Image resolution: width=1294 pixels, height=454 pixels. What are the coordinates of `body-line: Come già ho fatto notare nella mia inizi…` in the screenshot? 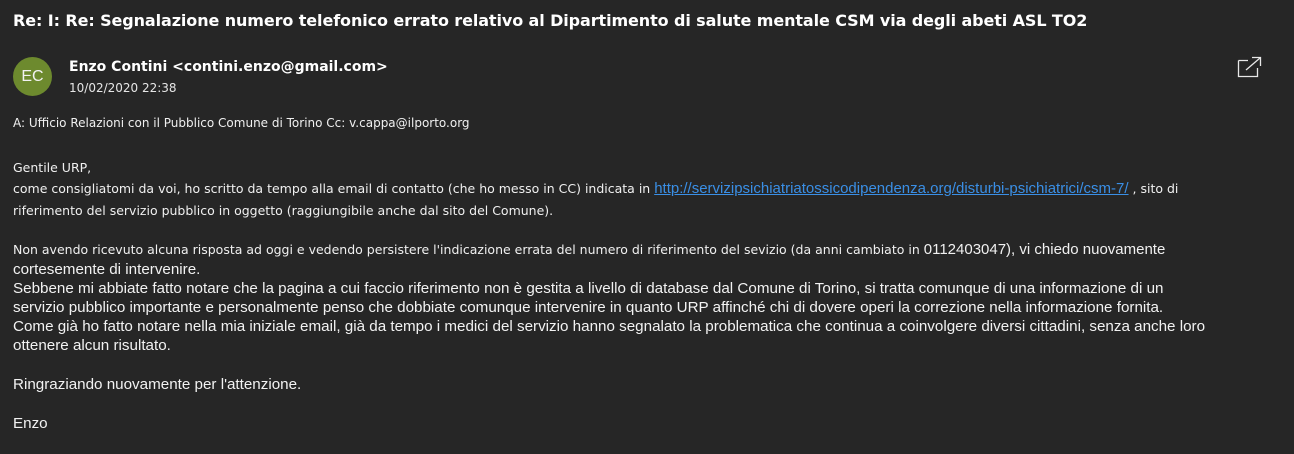 It's located at (609, 326).